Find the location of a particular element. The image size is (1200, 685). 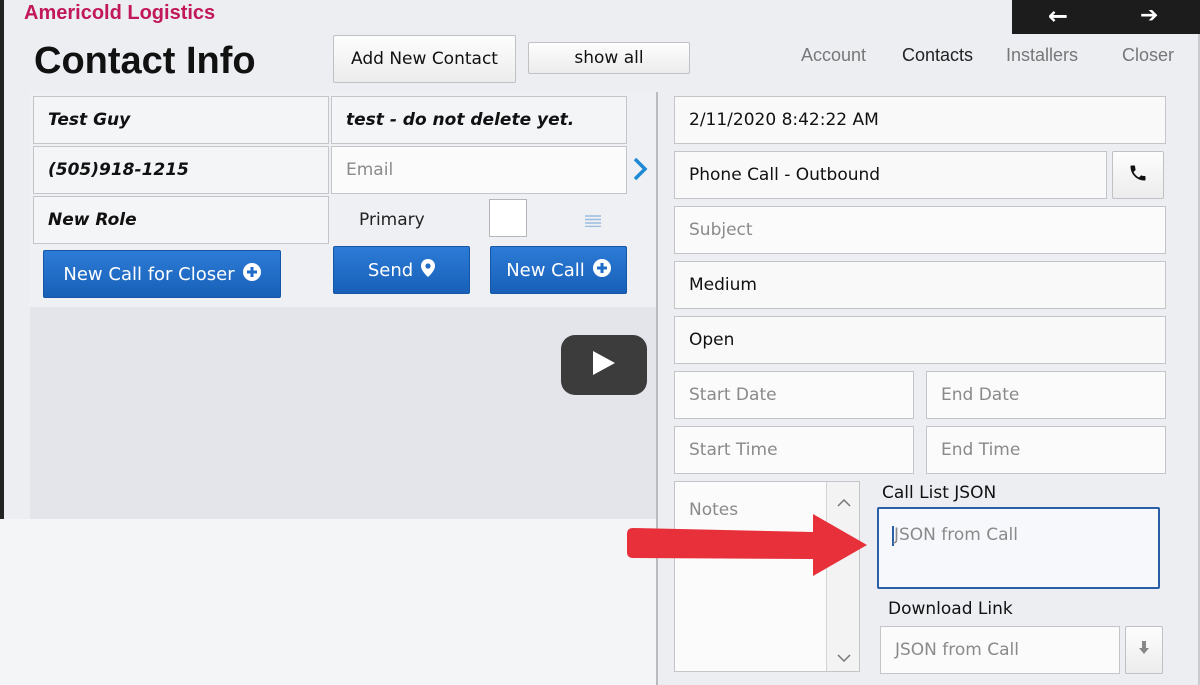

new-call-button: New Call is located at coordinates (558, 270).